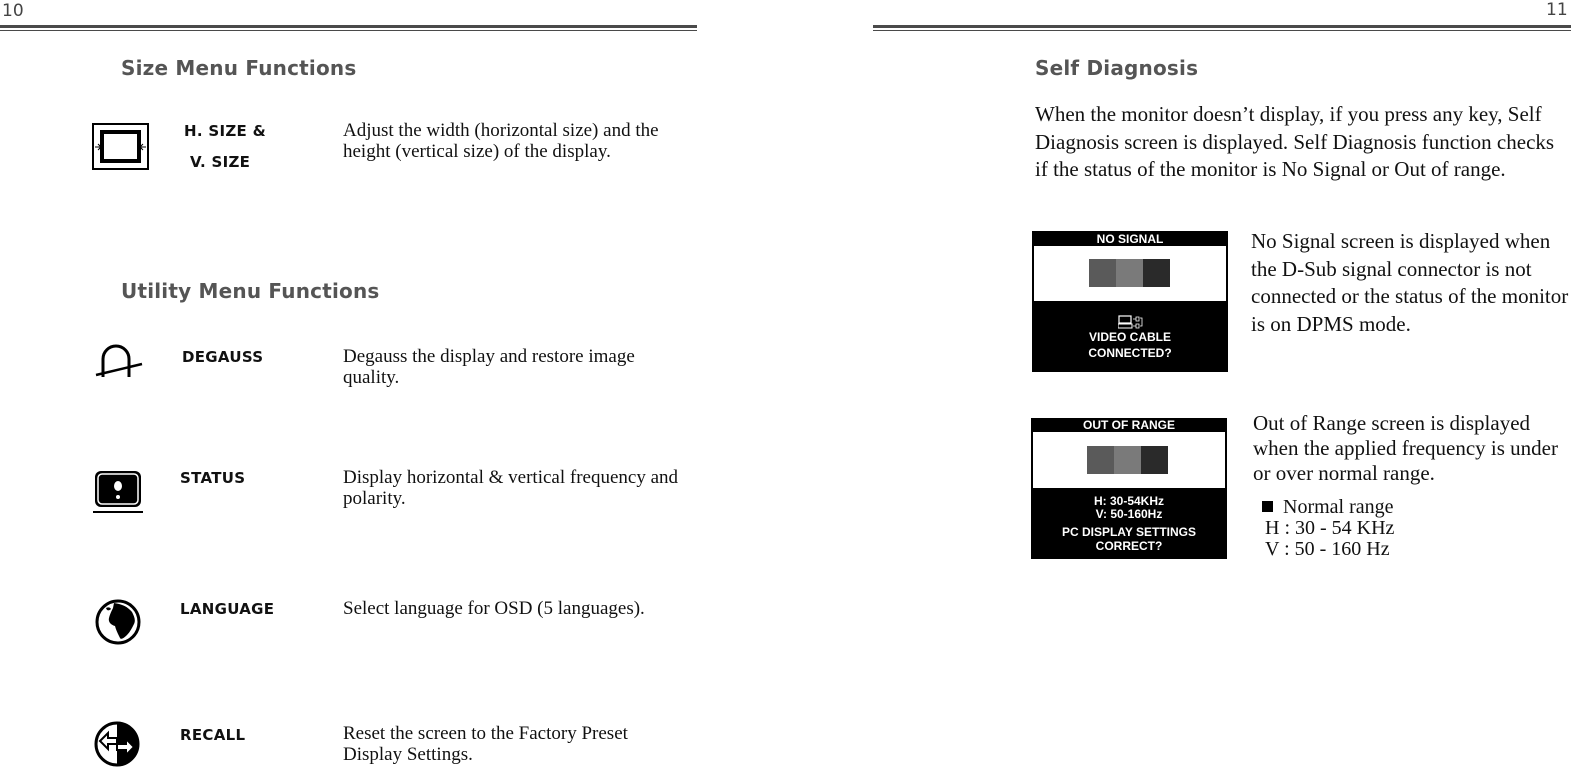 The image size is (1571, 773). What do you see at coordinates (494, 608) in the screenshot?
I see `language-description: Select language for OSD (5 languages).` at bounding box center [494, 608].